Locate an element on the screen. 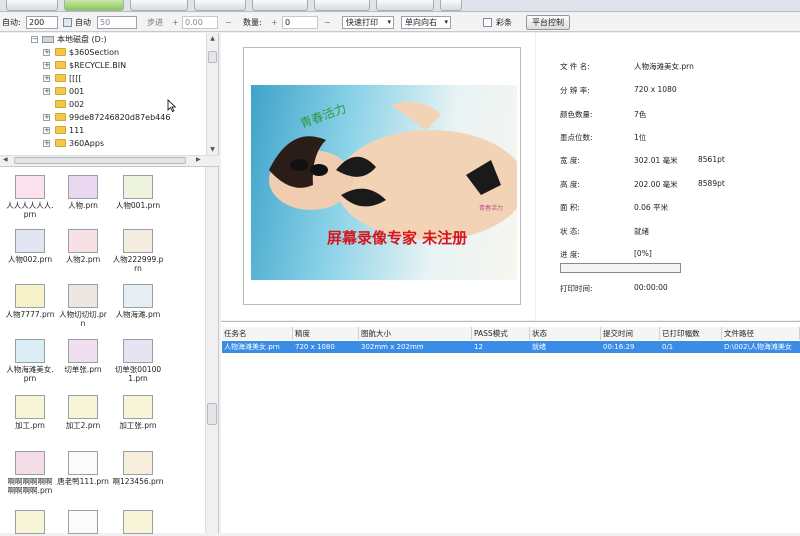 The width and height of the screenshot is (800, 536). file-item: 人物222999.prn is located at coordinates (138, 251).